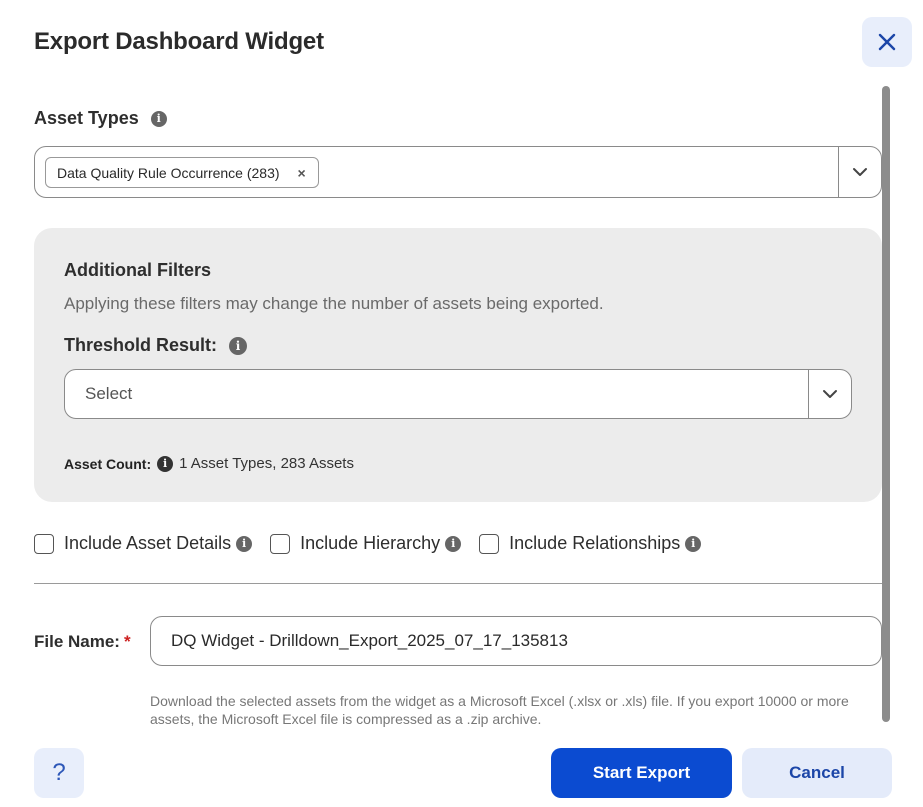 The height and width of the screenshot is (807, 923). Describe the element at coordinates (302, 173) in the screenshot. I see `chip-remove-icon: ×` at that location.